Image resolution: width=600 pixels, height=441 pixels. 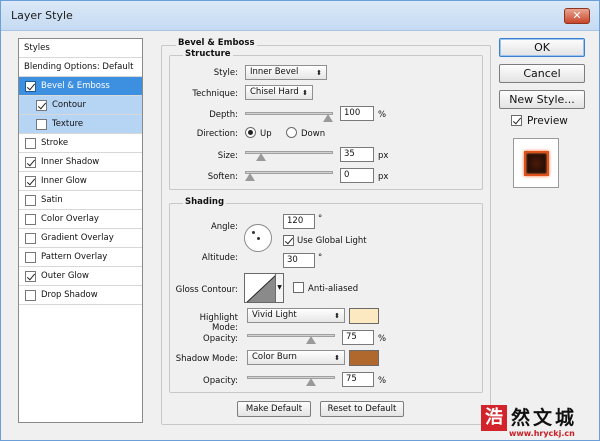 I want to click on shadow-color-swatch, so click(x=364, y=358).